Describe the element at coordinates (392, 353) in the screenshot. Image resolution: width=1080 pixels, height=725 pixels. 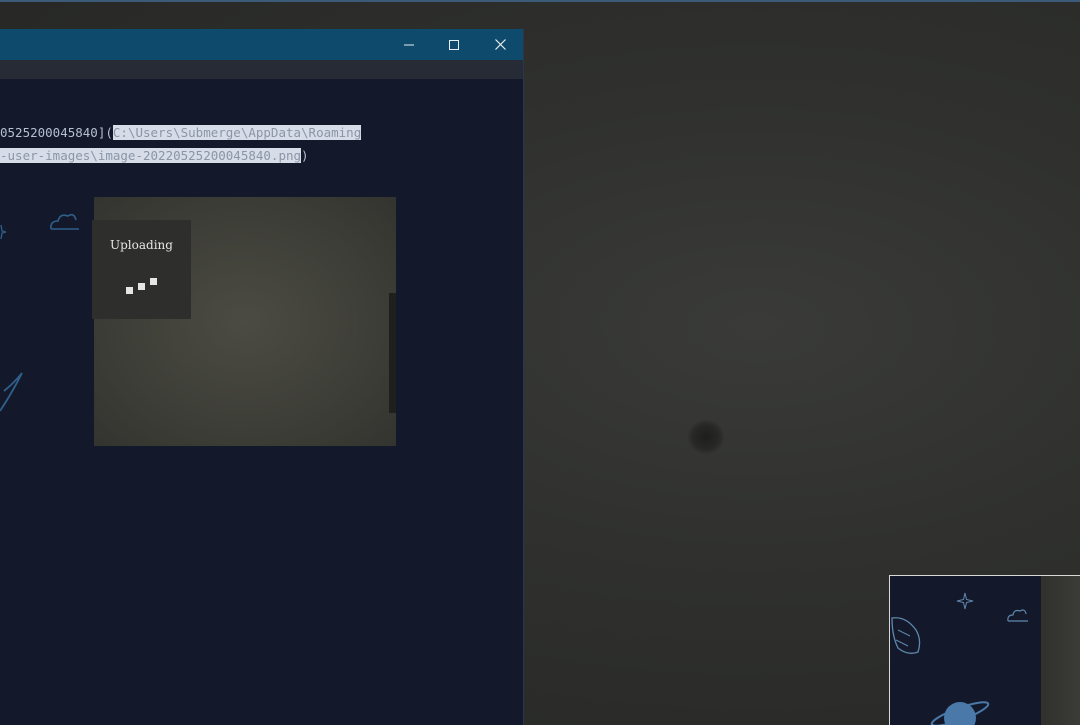
I see `image-preview-edge` at that location.